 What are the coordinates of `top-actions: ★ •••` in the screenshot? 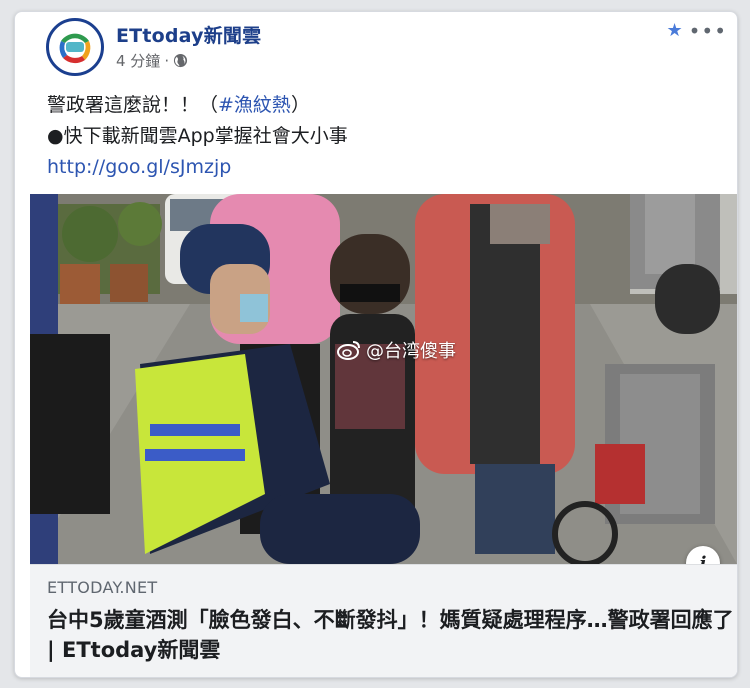 It's located at (696, 30).